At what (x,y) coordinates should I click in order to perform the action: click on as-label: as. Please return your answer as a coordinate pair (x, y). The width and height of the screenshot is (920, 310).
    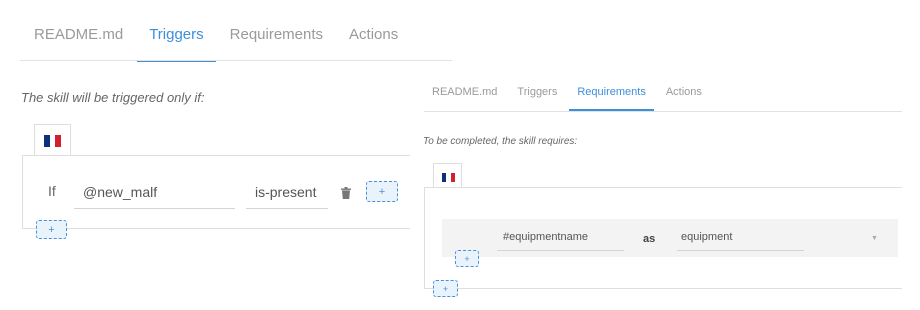
    Looking at the image, I should click on (649, 239).